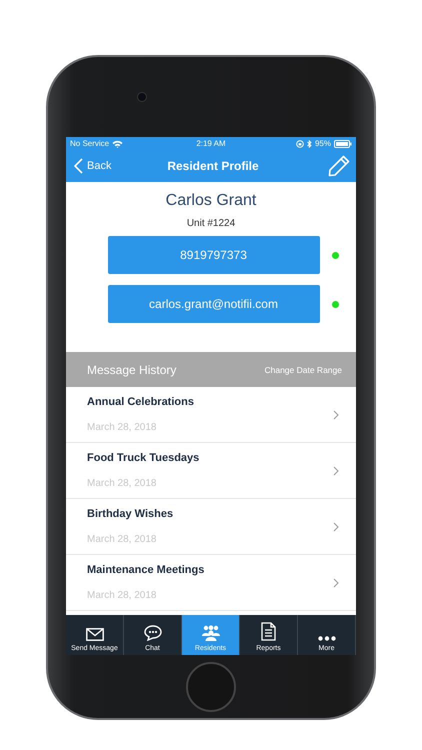 This screenshot has width=422, height=750. I want to click on camera-icon, so click(142, 97).